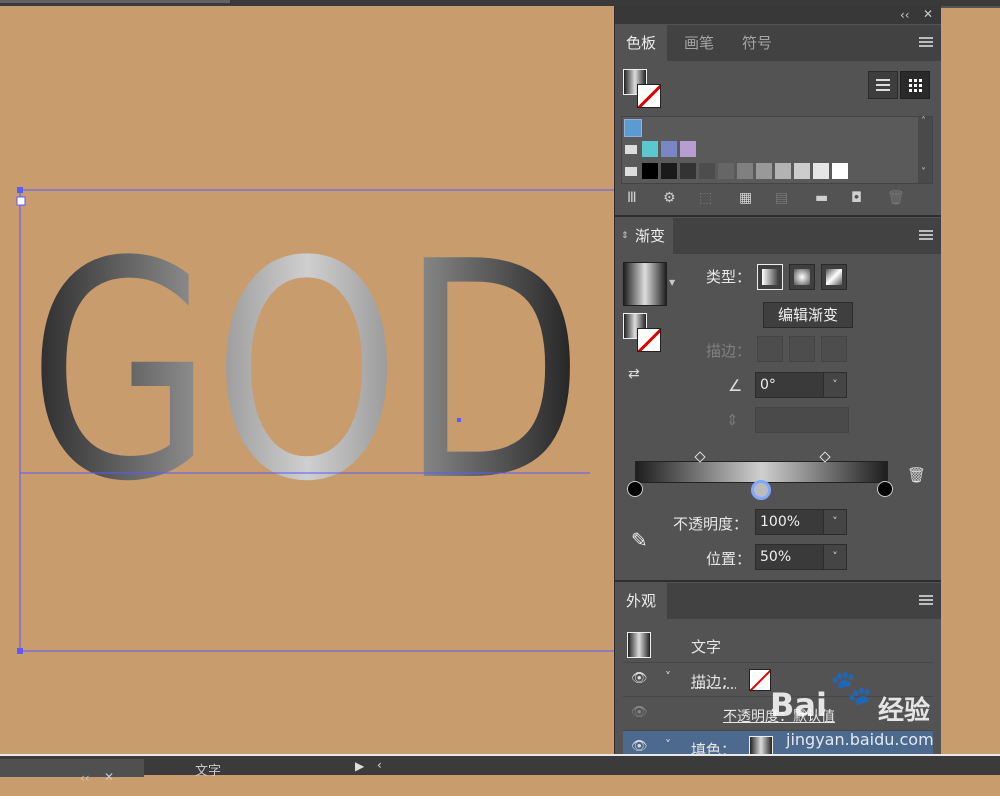  I want to click on tab-brushes: 画笔, so click(699, 43).